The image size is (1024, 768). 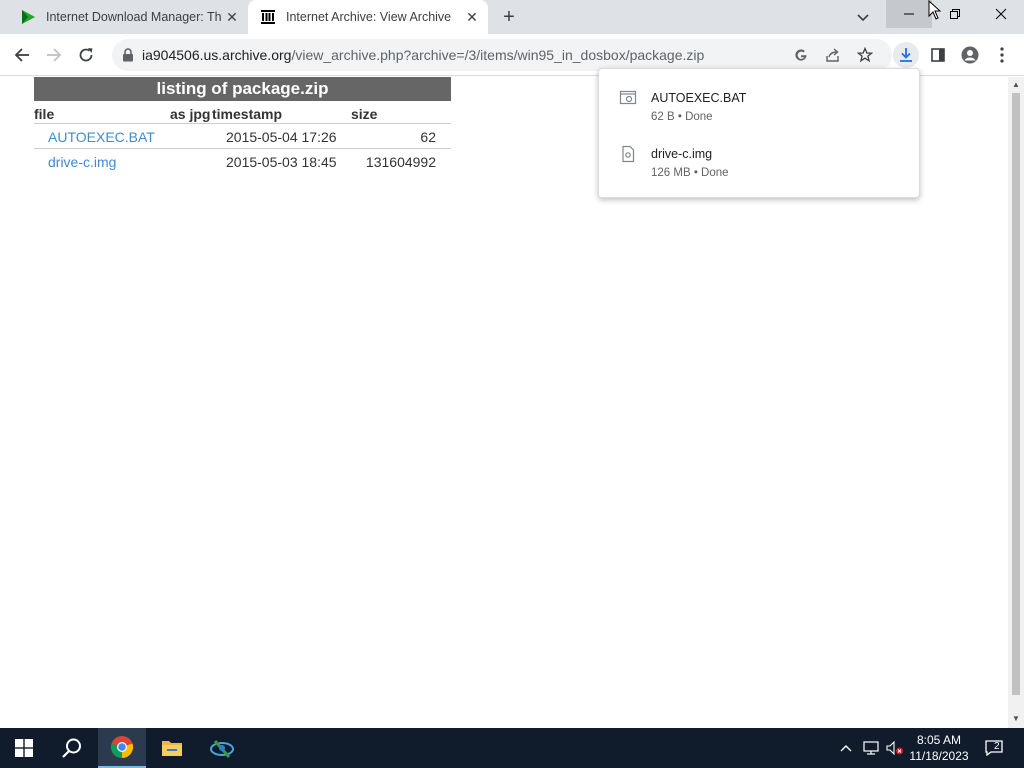 What do you see at coordinates (509, 17) in the screenshot?
I see `new-tab-button: +` at bounding box center [509, 17].